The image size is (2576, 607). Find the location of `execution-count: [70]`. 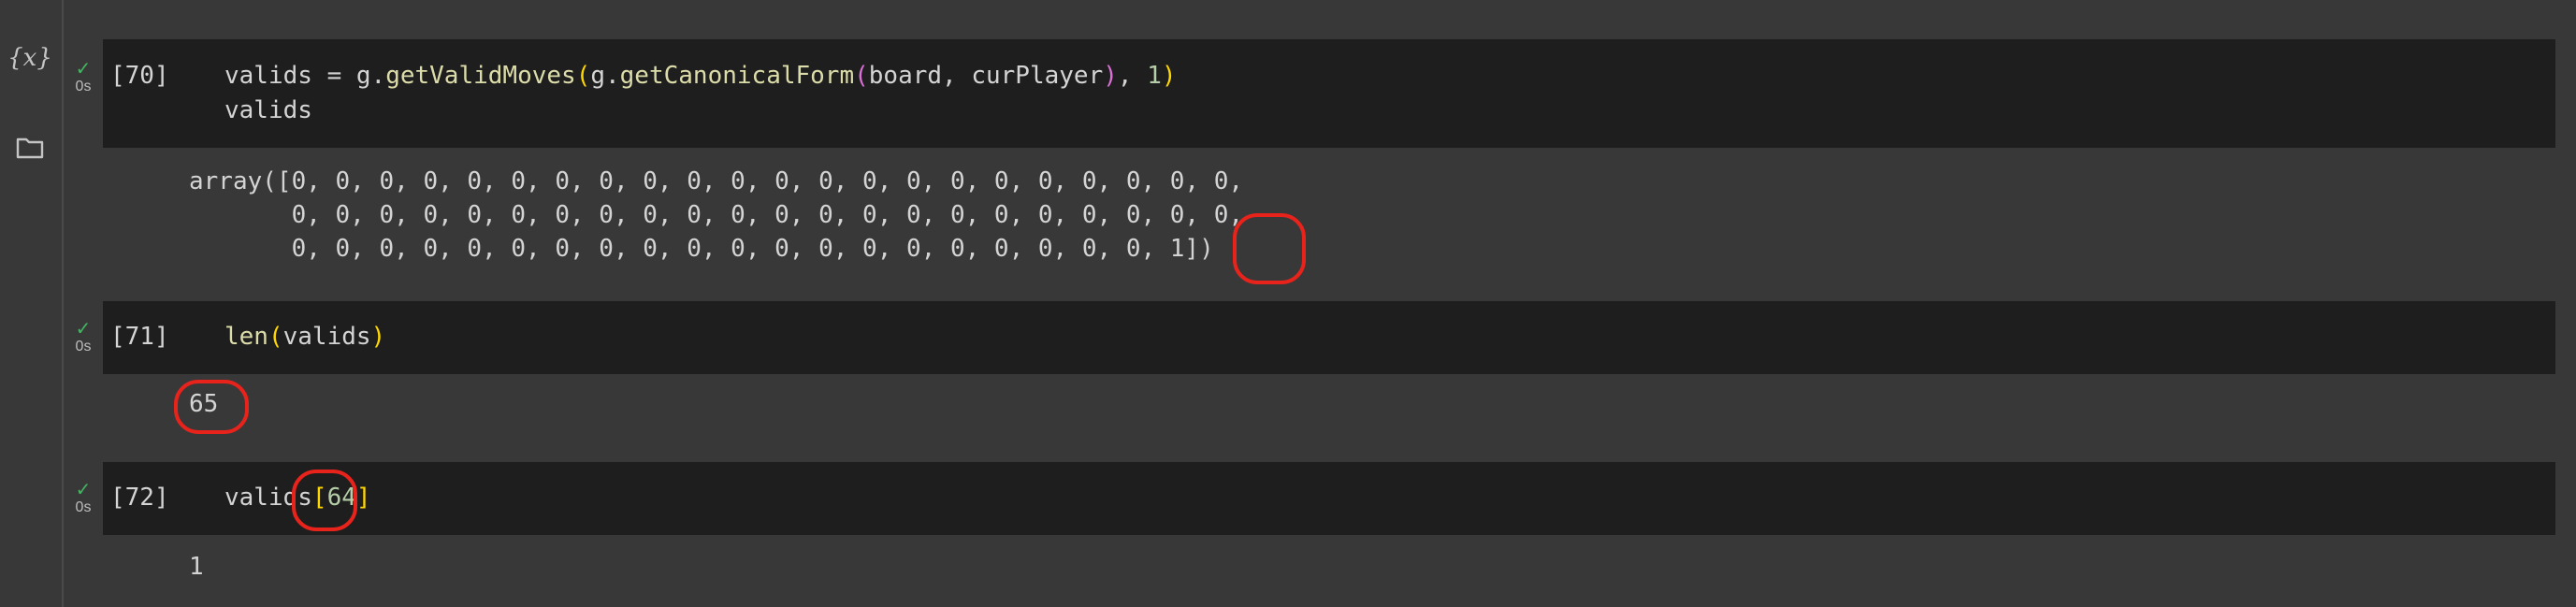

execution-count: [70] is located at coordinates (139, 76).